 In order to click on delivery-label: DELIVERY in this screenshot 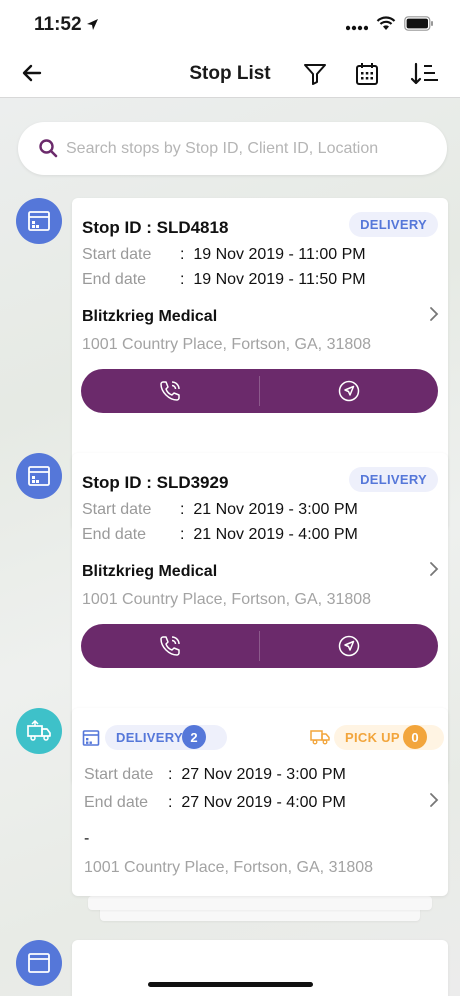, I will do `click(149, 737)`.